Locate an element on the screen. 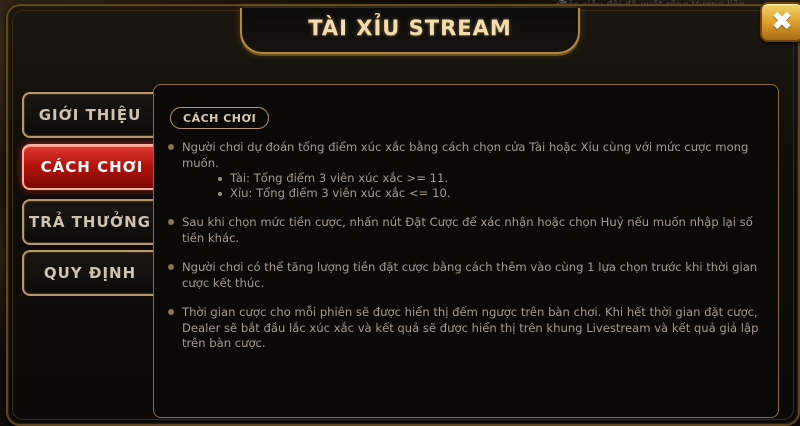  tab-label: CÁCH CHƠI is located at coordinates (92, 167).